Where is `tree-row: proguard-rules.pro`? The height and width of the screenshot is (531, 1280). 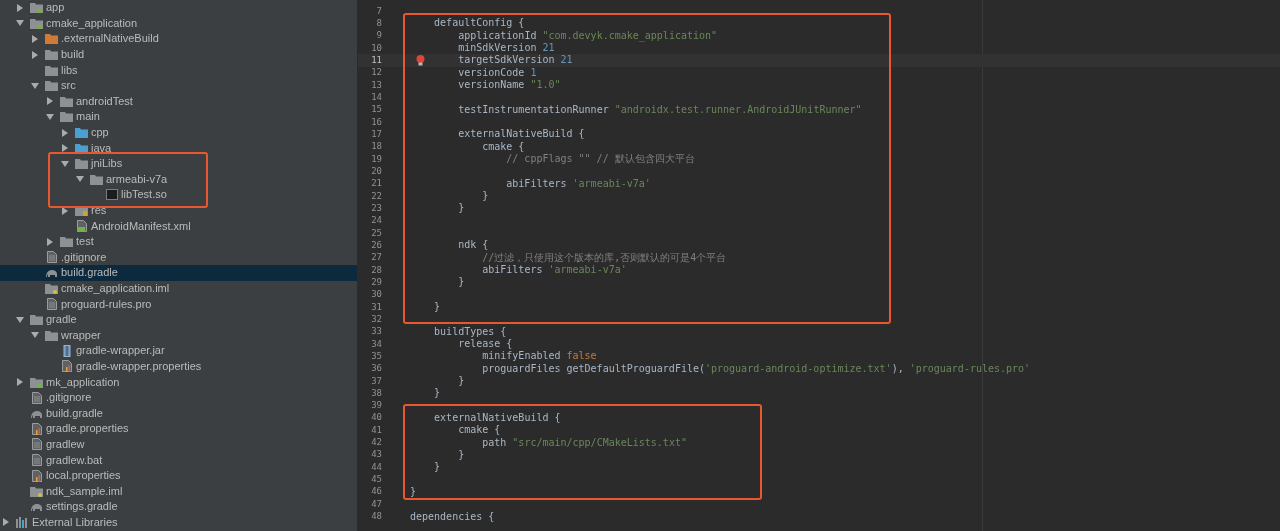
tree-row: proguard-rules.pro is located at coordinates (178, 304).